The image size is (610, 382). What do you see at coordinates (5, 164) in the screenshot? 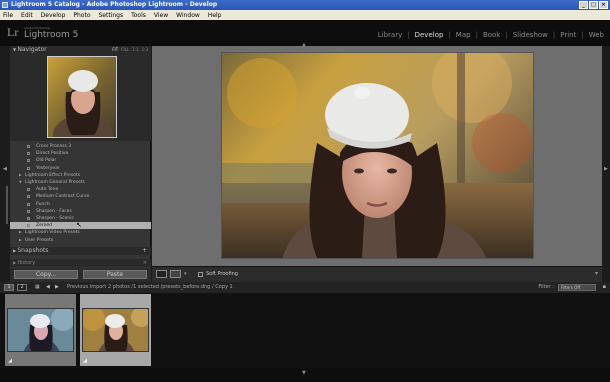
I see `left-panel-toggle-strip: ◀` at bounding box center [5, 164].